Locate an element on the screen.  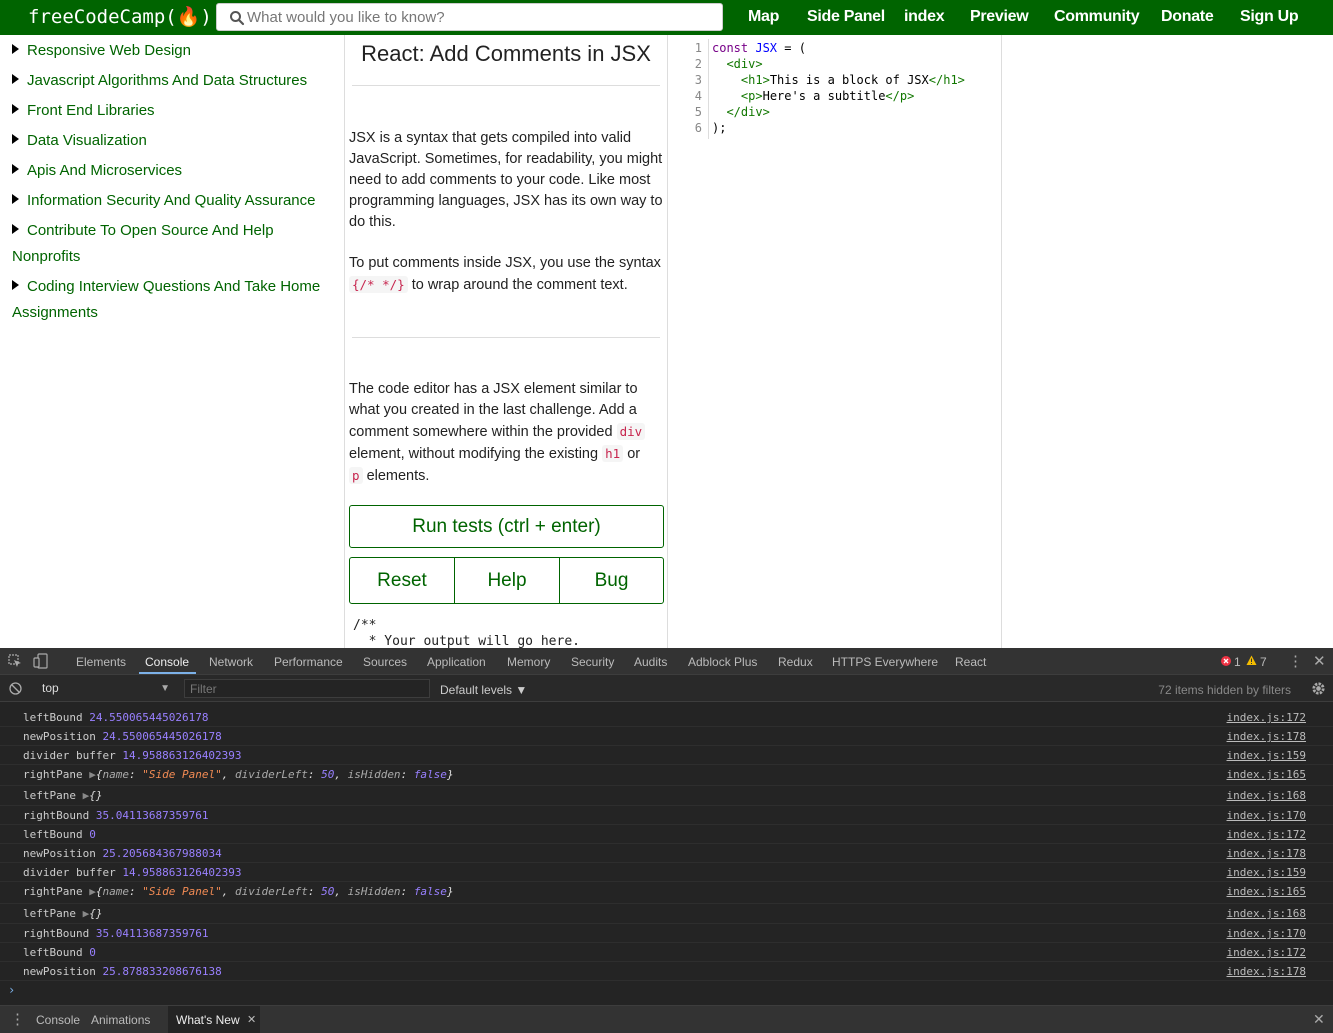
context-selector: top ▼ is located at coordinates (104, 688).